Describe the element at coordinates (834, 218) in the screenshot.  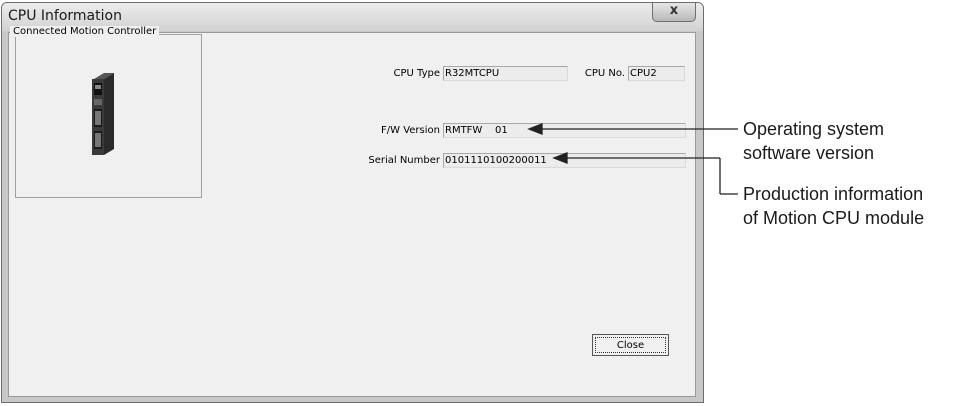
I see `serial-callout-line2: of Motion CPU module` at that location.